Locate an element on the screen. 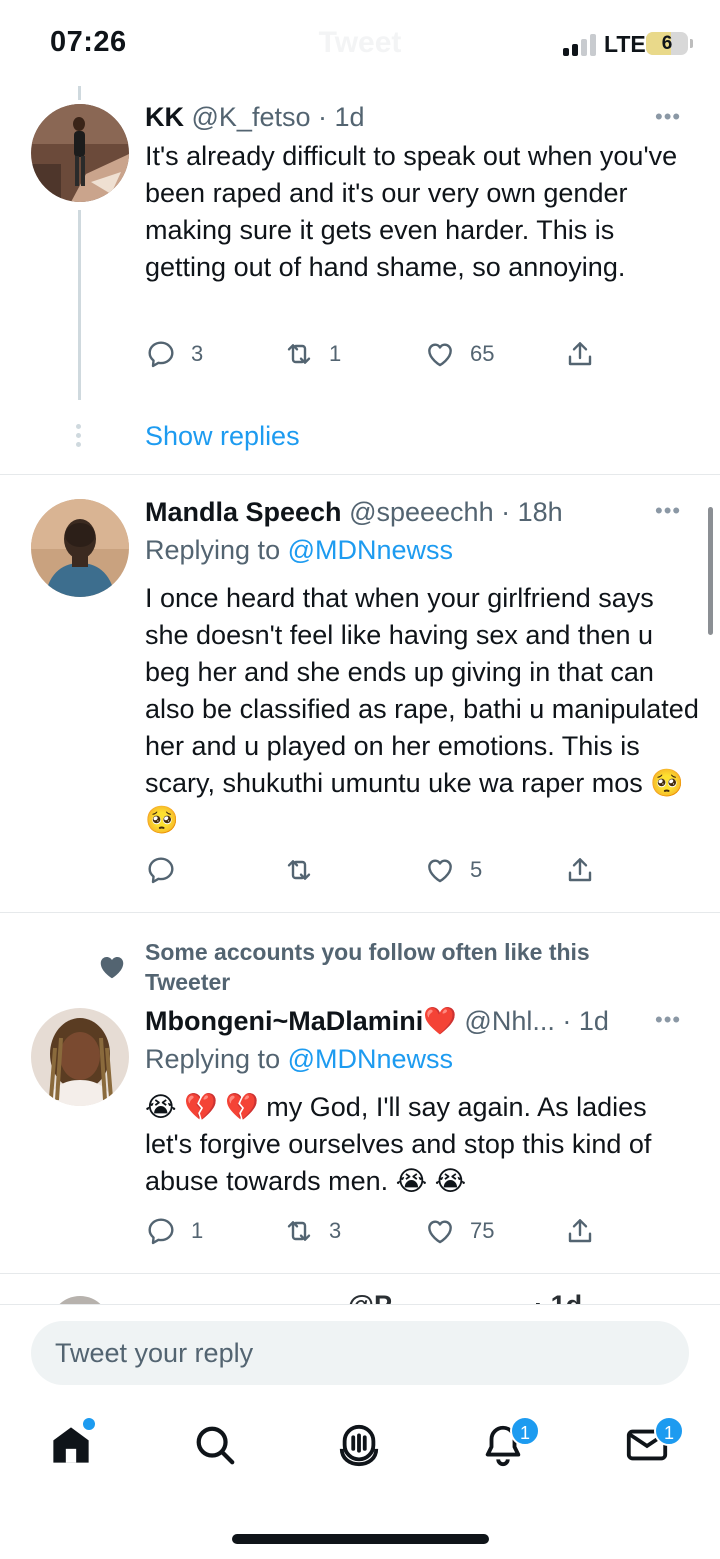  nav-notifications: 1 is located at coordinates (510, 1444).